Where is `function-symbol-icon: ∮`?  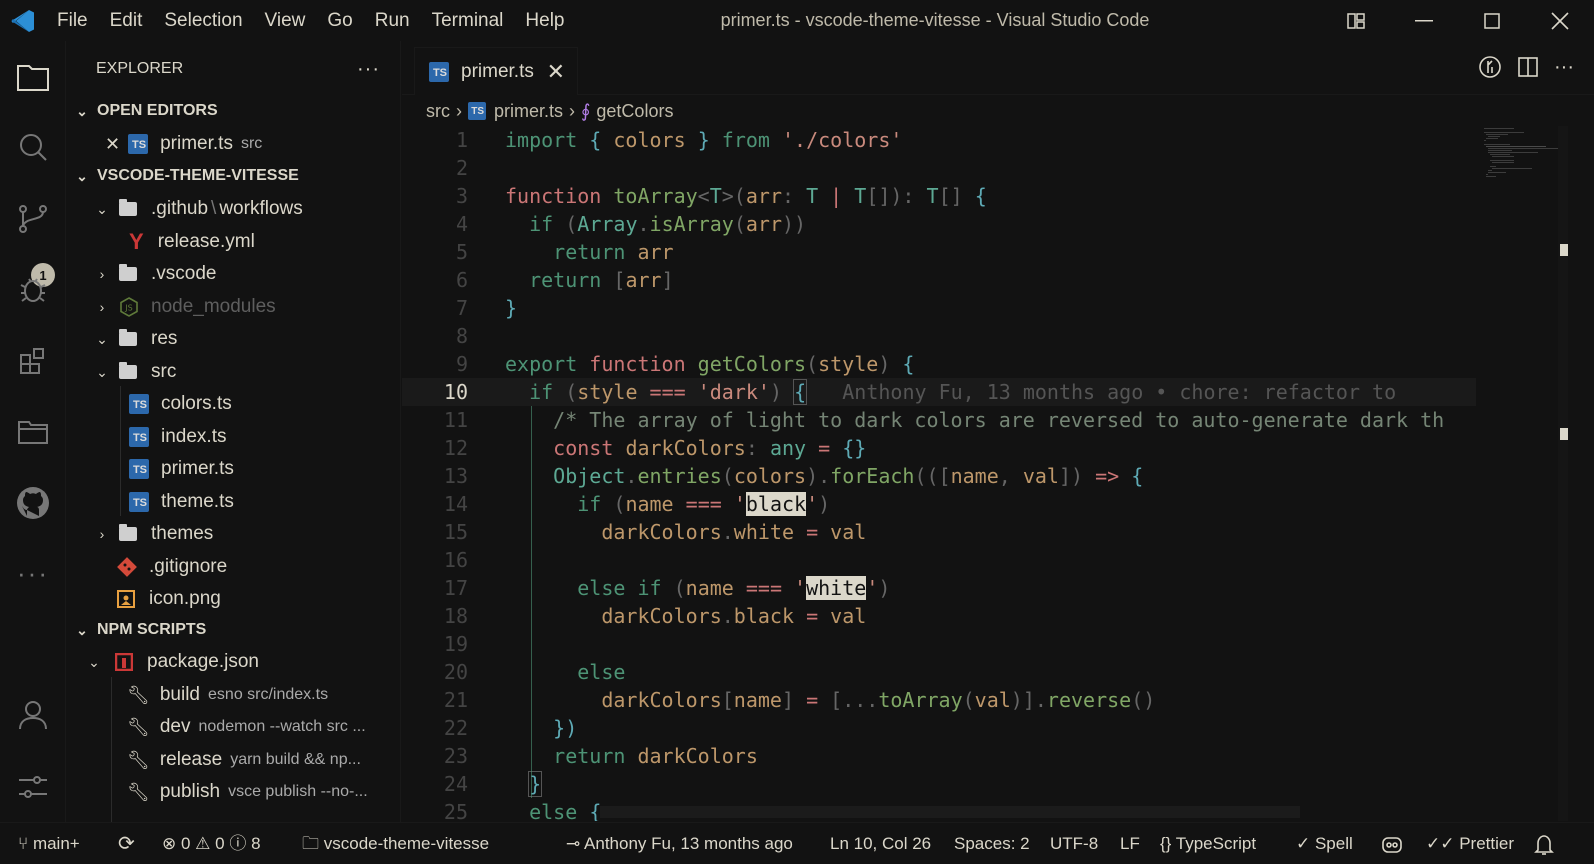
function-symbol-icon: ∮ is located at coordinates (586, 110).